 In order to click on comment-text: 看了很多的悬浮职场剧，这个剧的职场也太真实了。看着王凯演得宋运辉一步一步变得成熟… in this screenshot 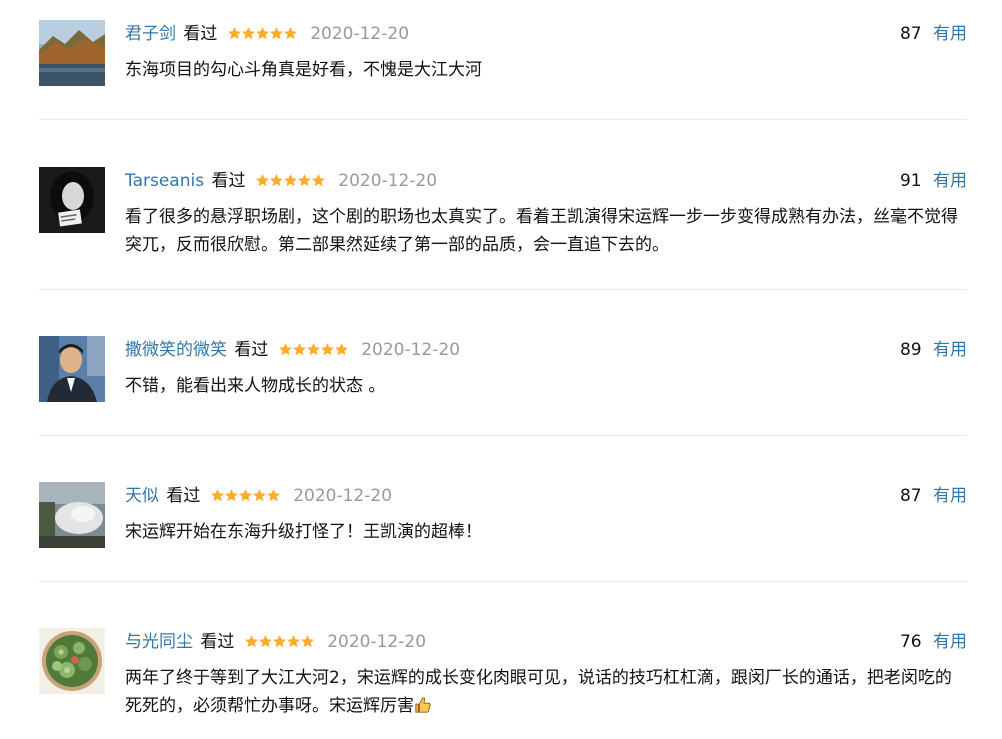, I will do `click(541, 231)`.